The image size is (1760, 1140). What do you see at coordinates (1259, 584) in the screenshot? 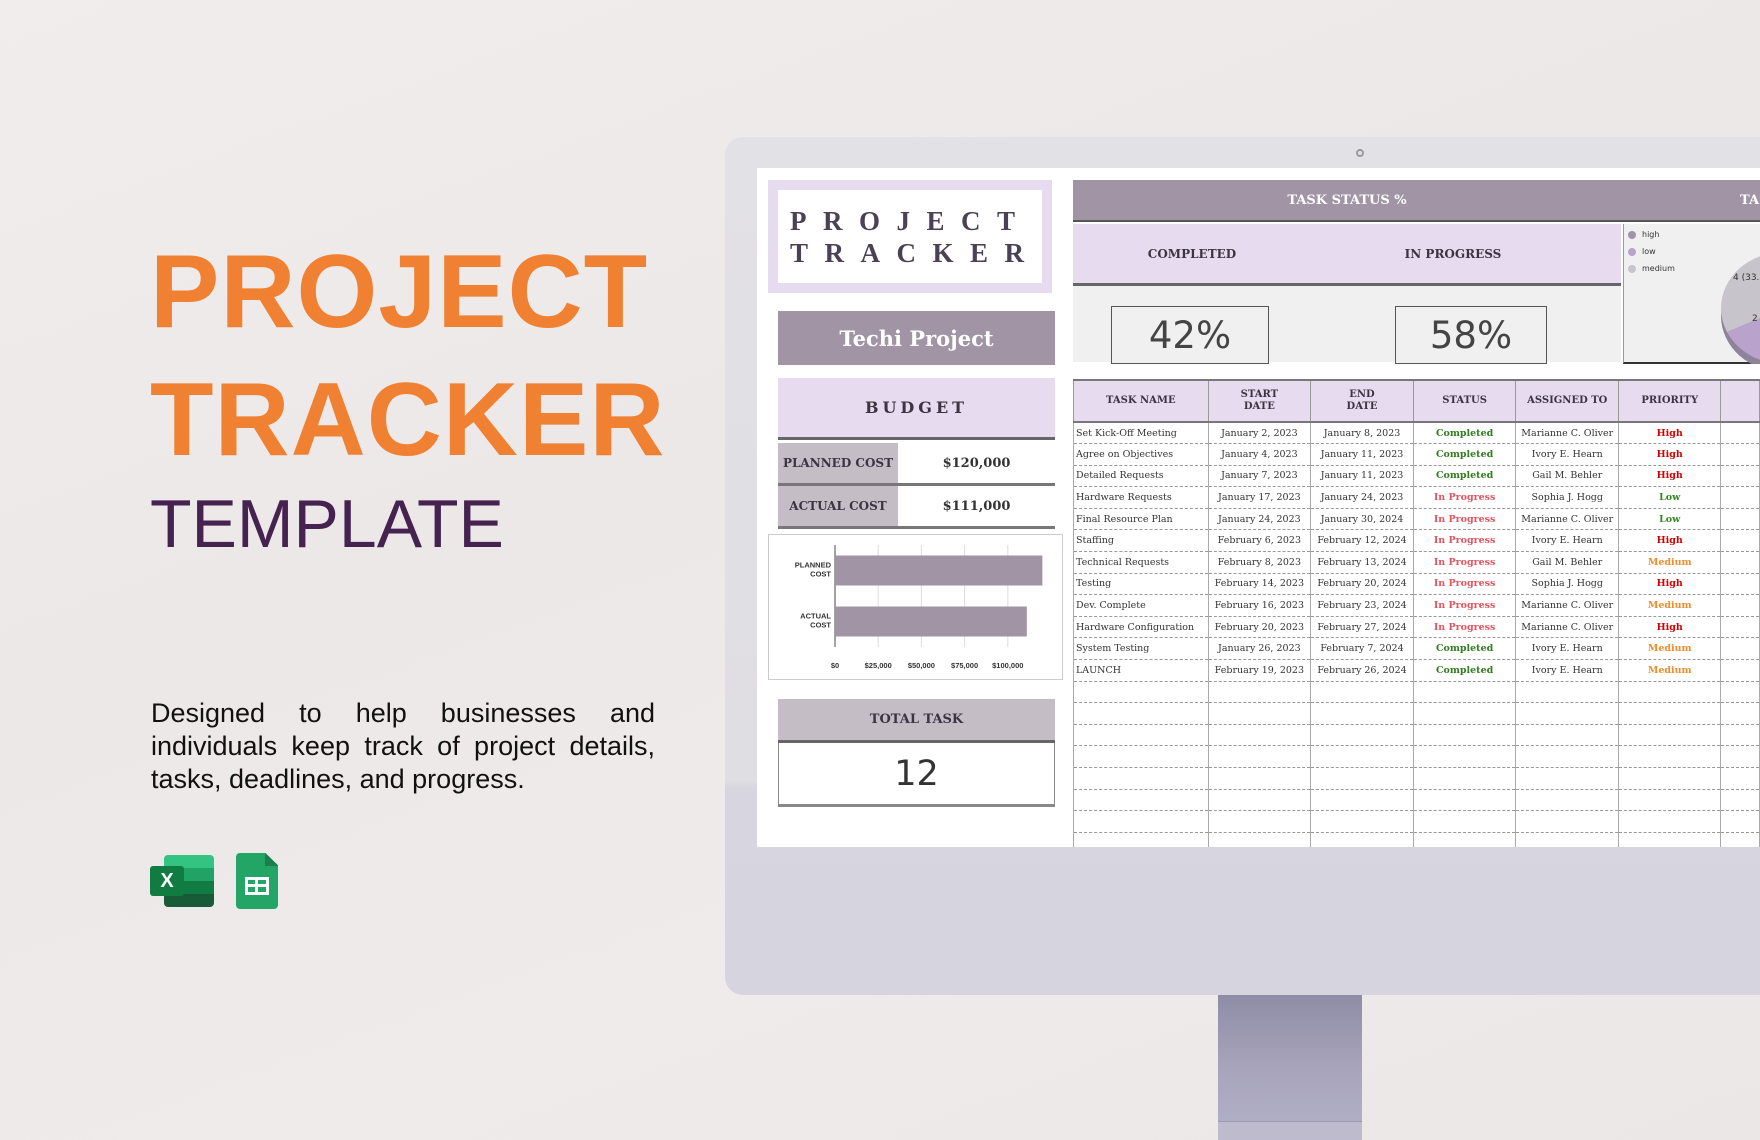
I see `start-date-cell: February 14, 2023` at bounding box center [1259, 584].